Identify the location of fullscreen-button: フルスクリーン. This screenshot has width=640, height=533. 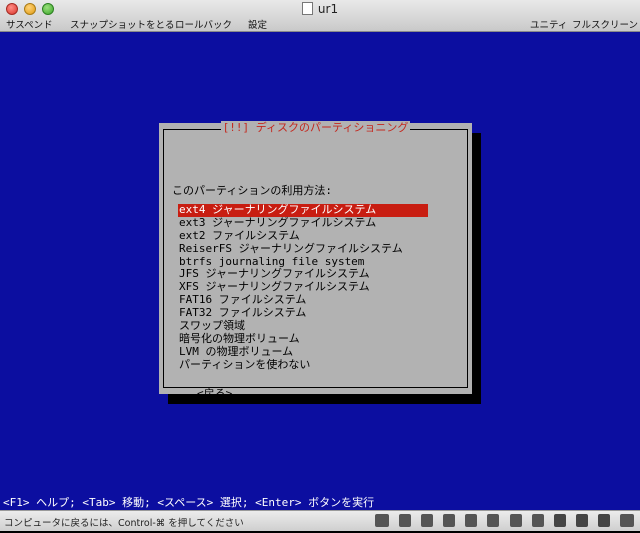
(605, 24).